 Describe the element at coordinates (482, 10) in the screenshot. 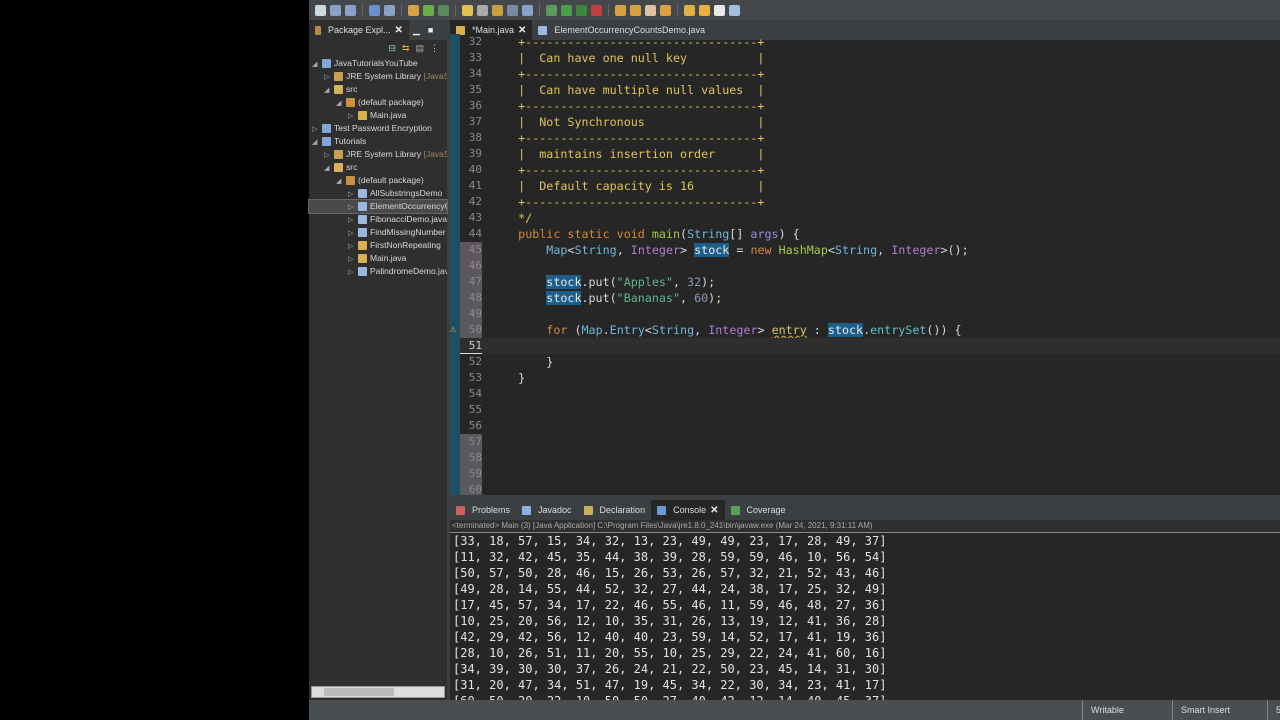

I see `build-icon` at that location.